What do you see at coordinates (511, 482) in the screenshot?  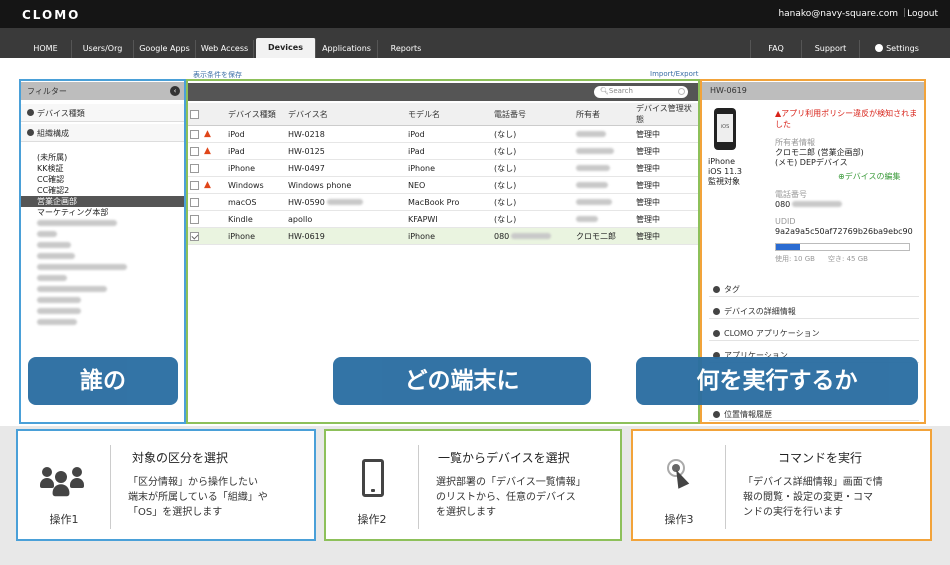 I see `step-description-line: 選択部署の「デバイス一覧情報」` at bounding box center [511, 482].